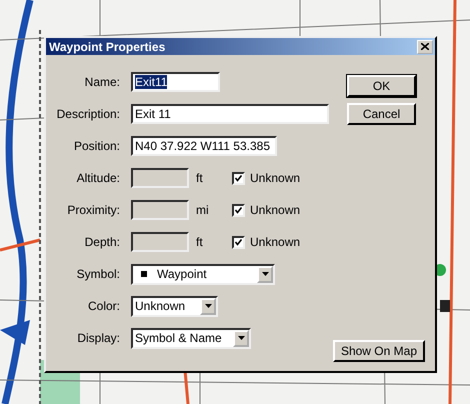 This screenshot has height=404, width=470. I want to click on field-label: Depth:, so click(102, 242).